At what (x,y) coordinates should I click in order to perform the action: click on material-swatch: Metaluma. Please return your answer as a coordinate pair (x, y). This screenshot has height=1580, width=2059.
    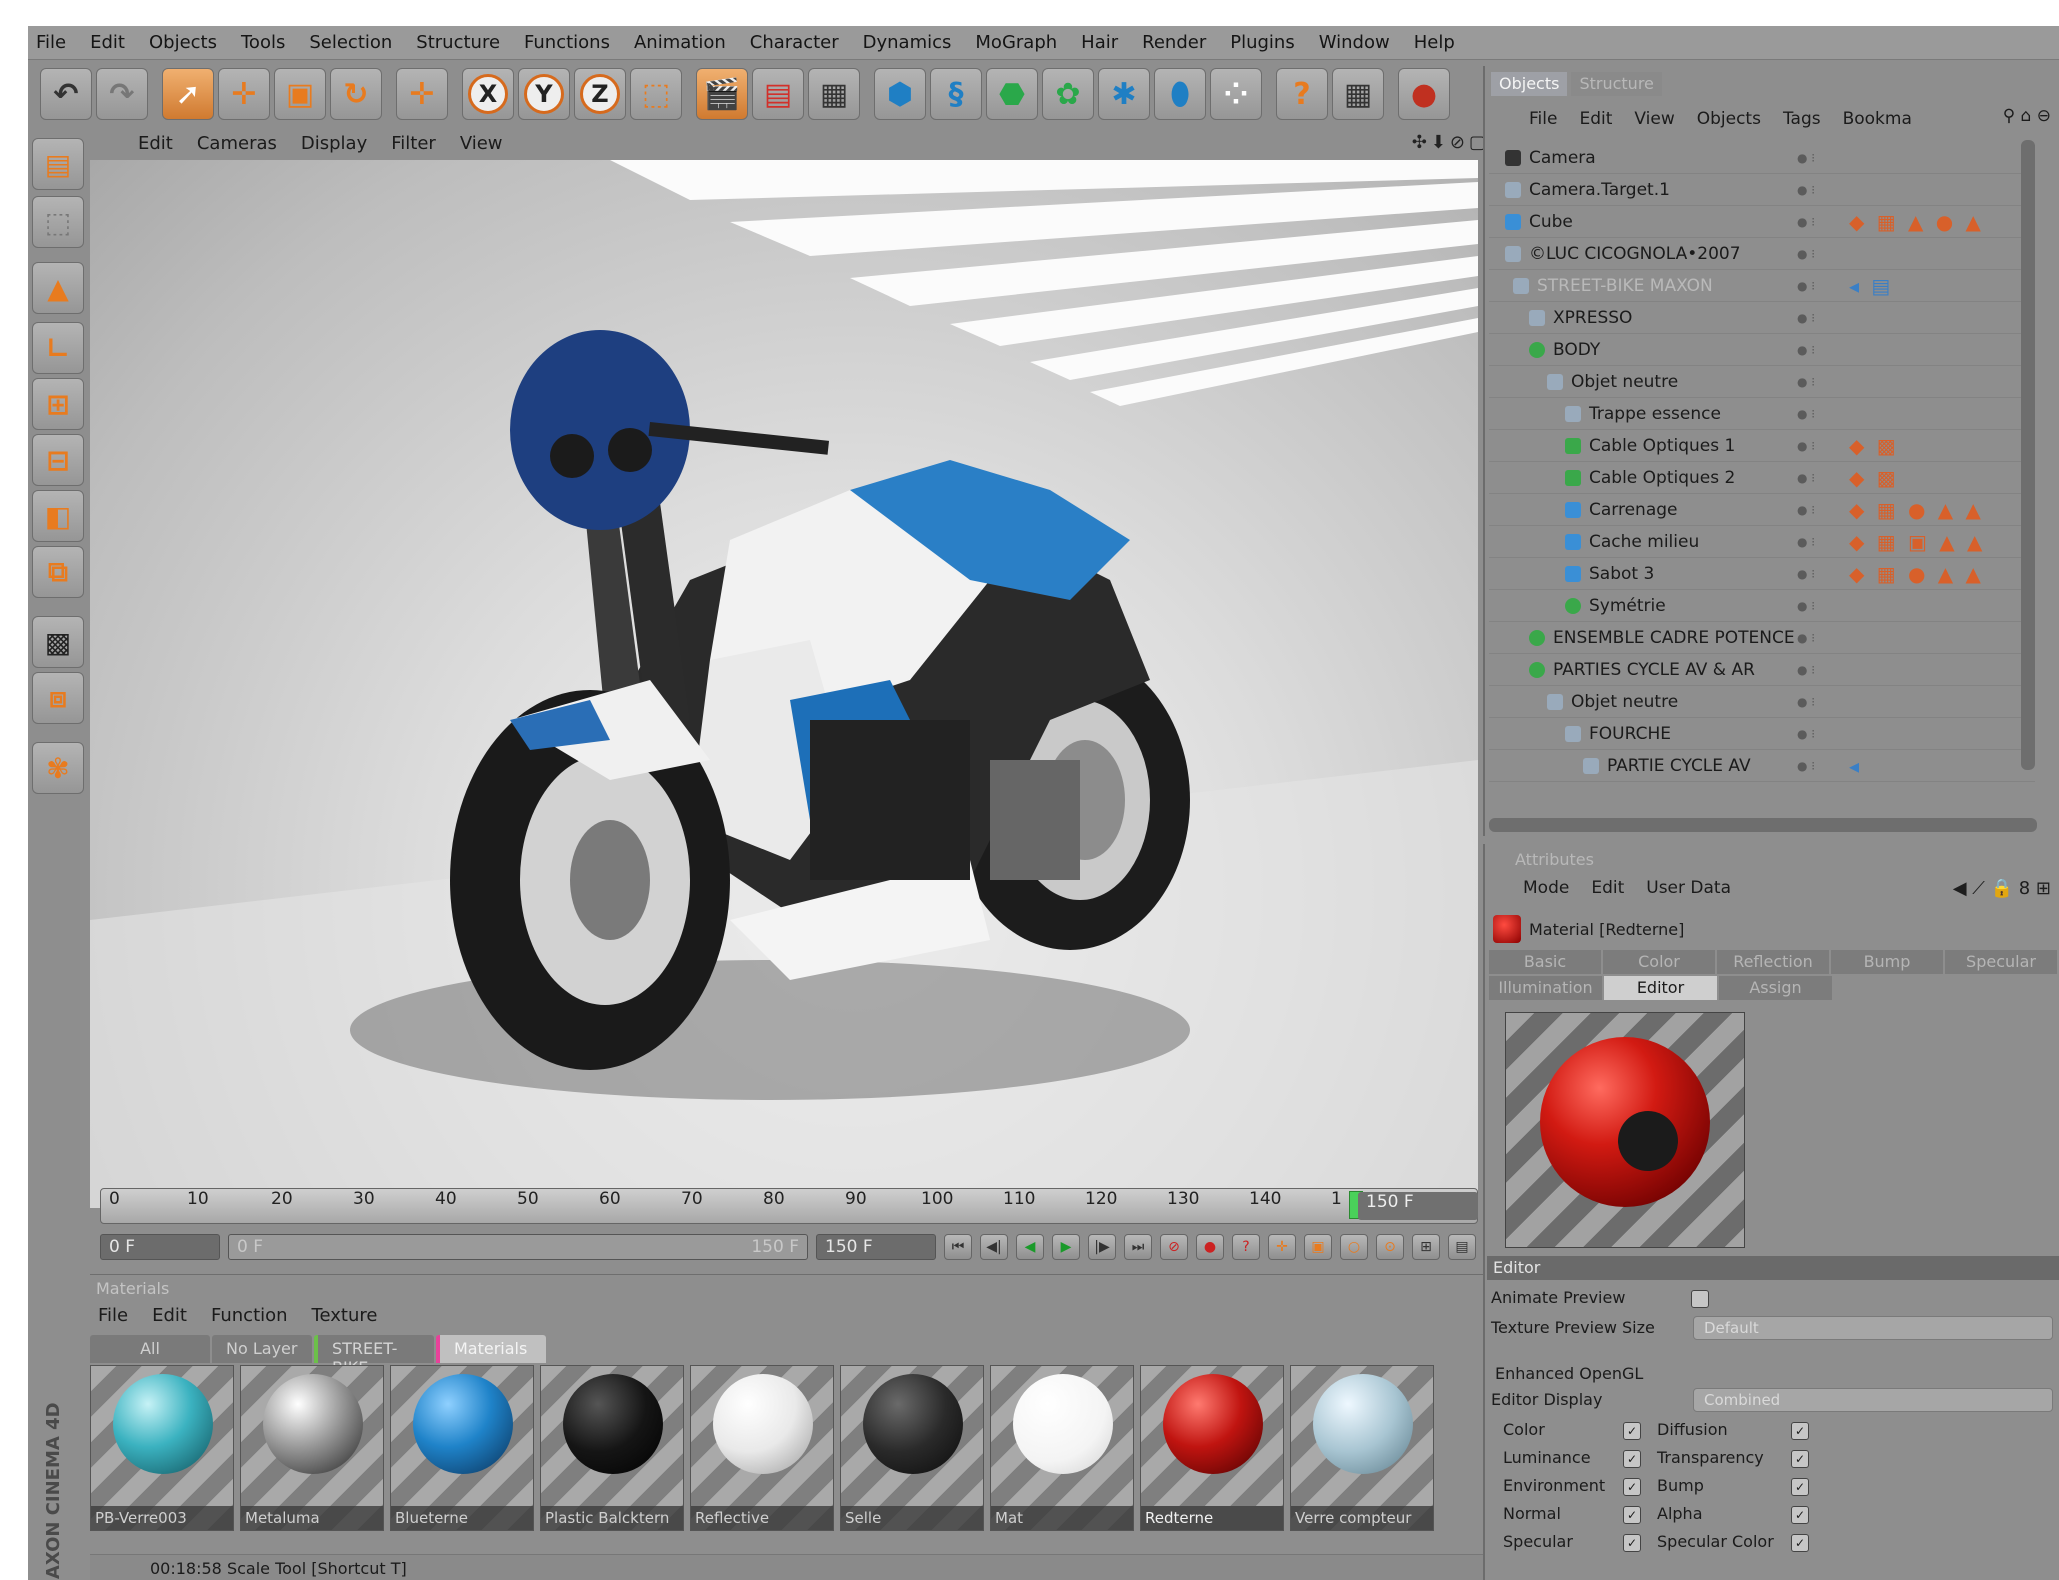
    Looking at the image, I should click on (312, 1448).